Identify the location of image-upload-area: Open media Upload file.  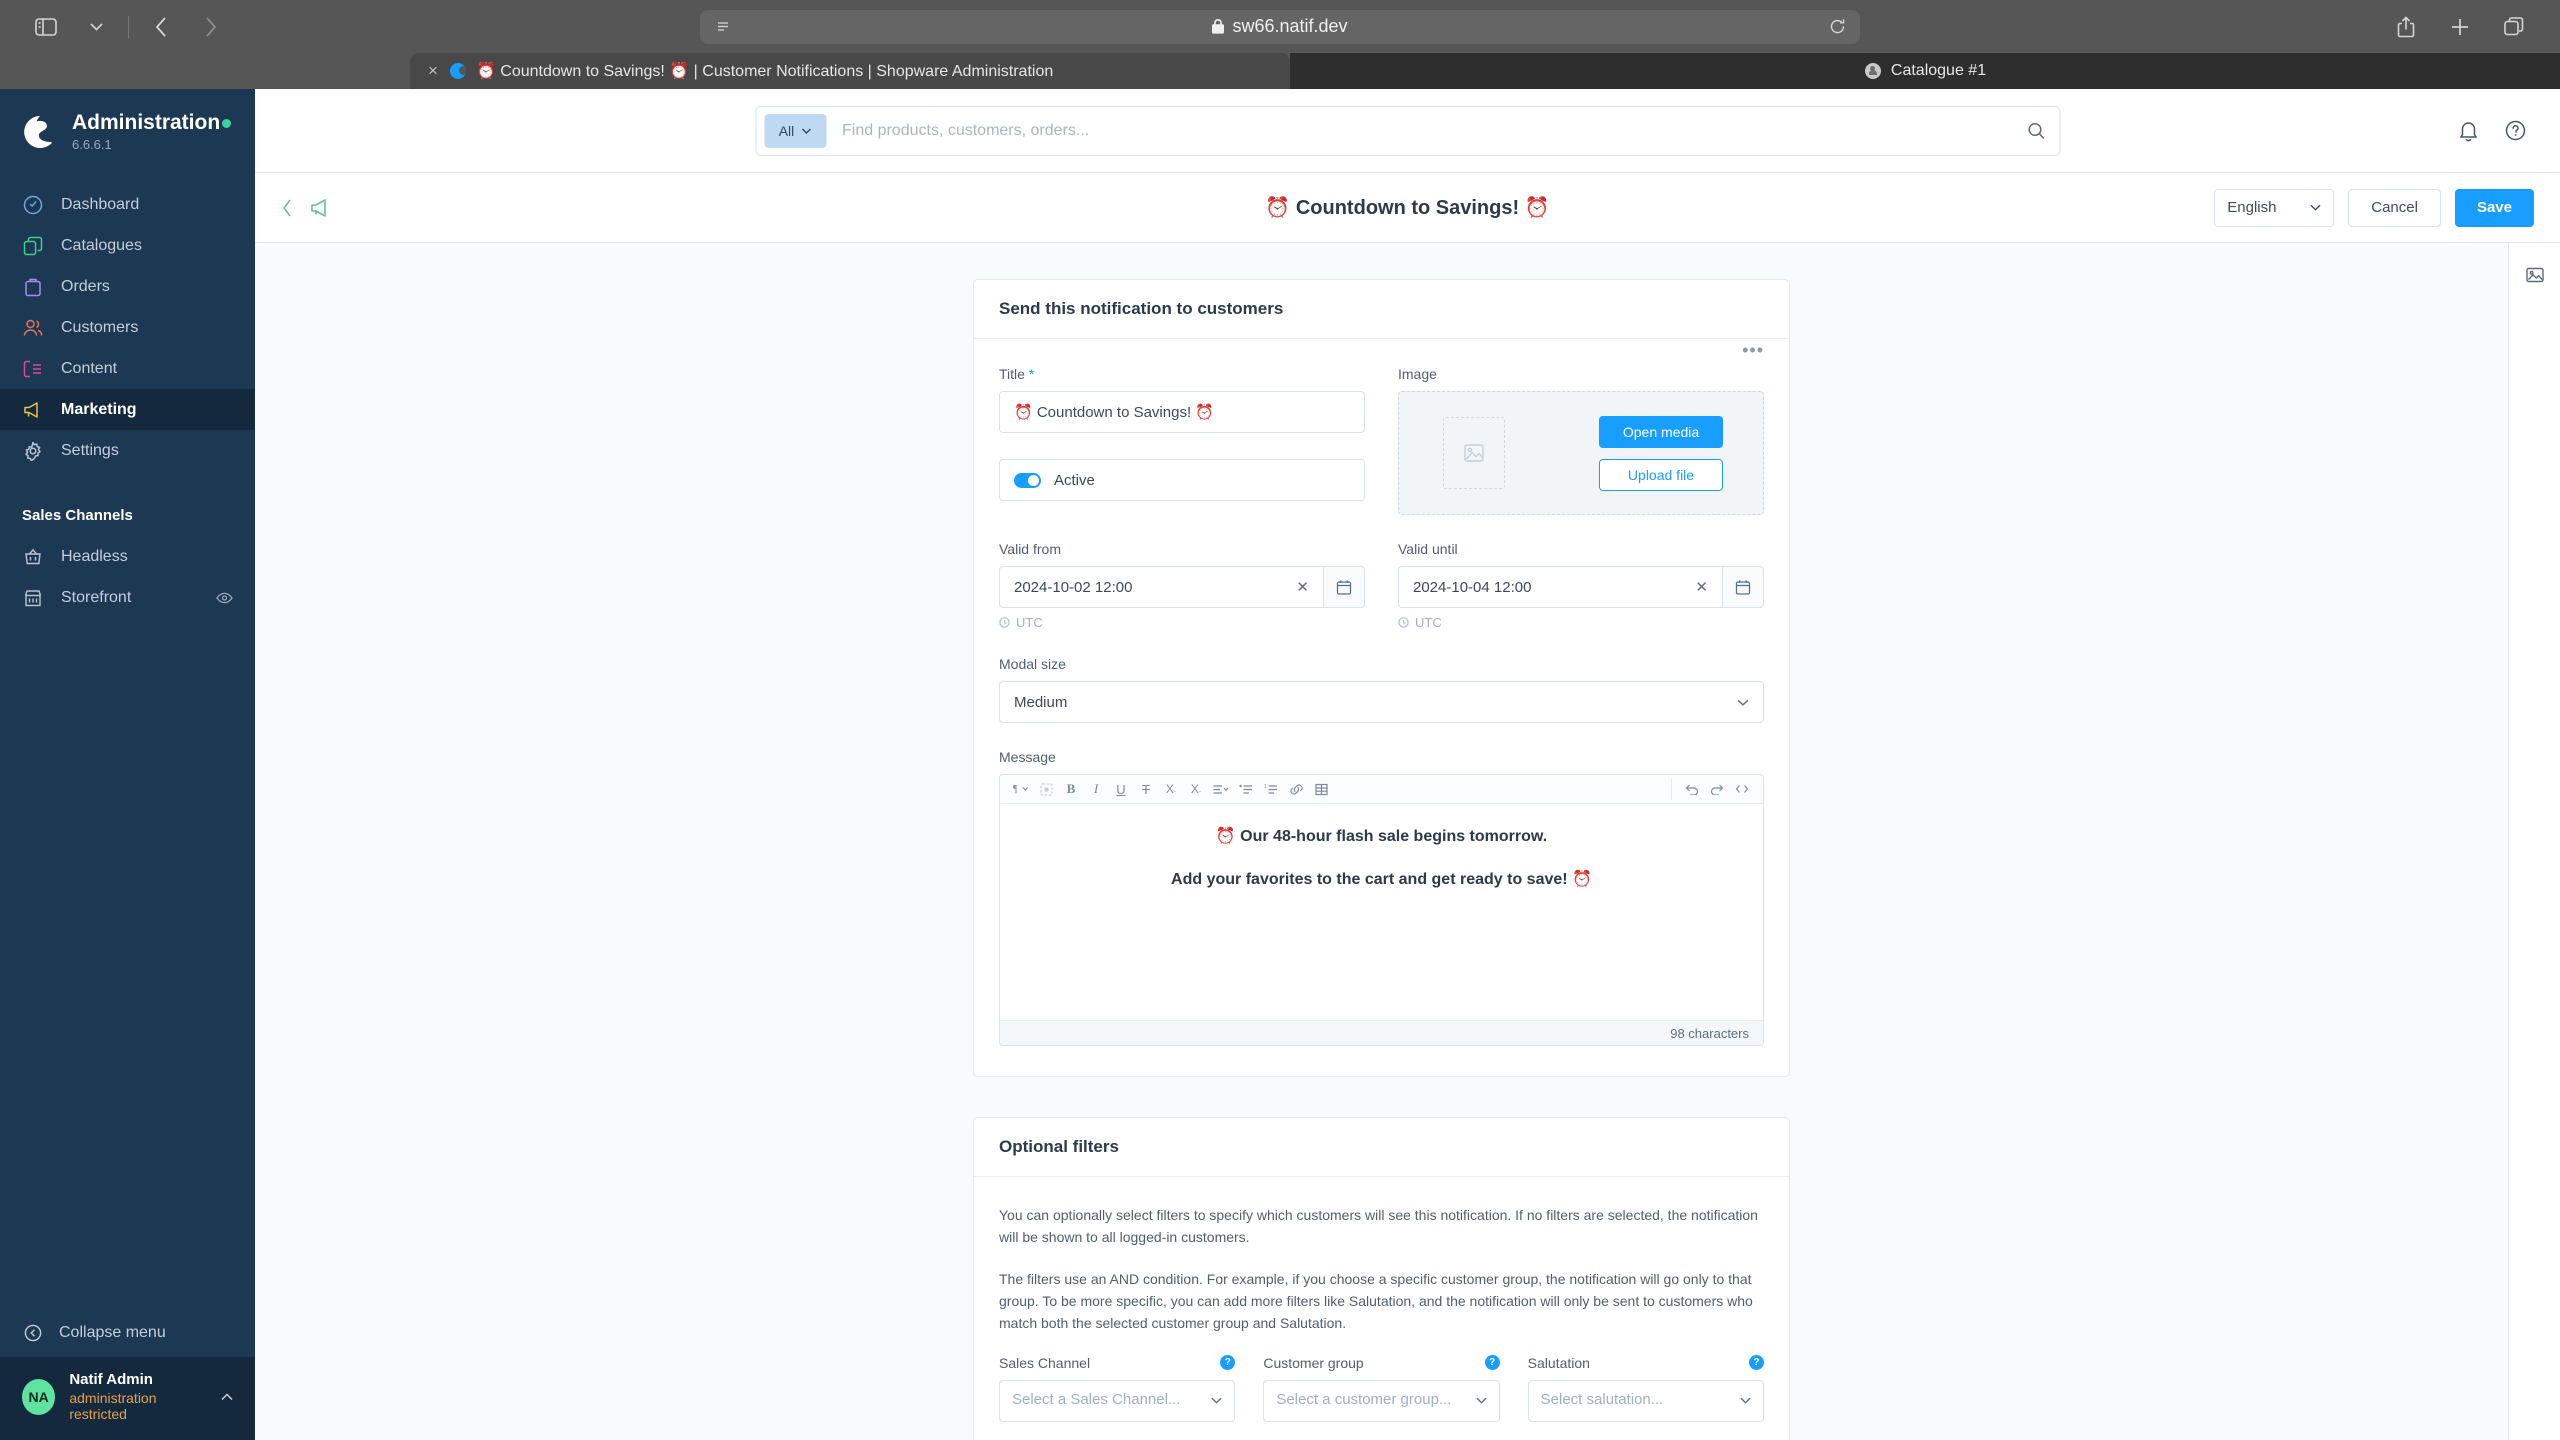
(1581, 453).